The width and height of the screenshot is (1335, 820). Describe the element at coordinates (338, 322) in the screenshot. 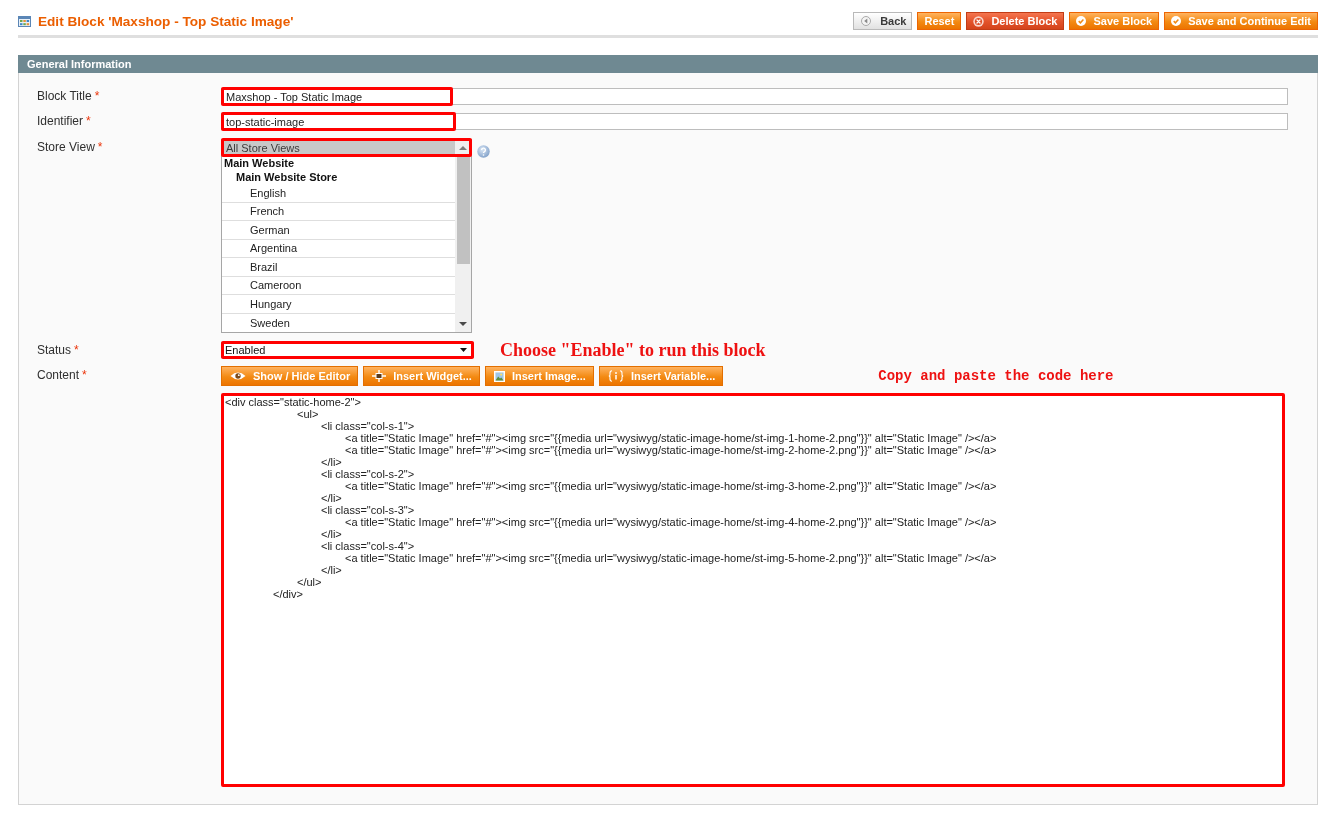

I see `list-option: Sweden` at that location.